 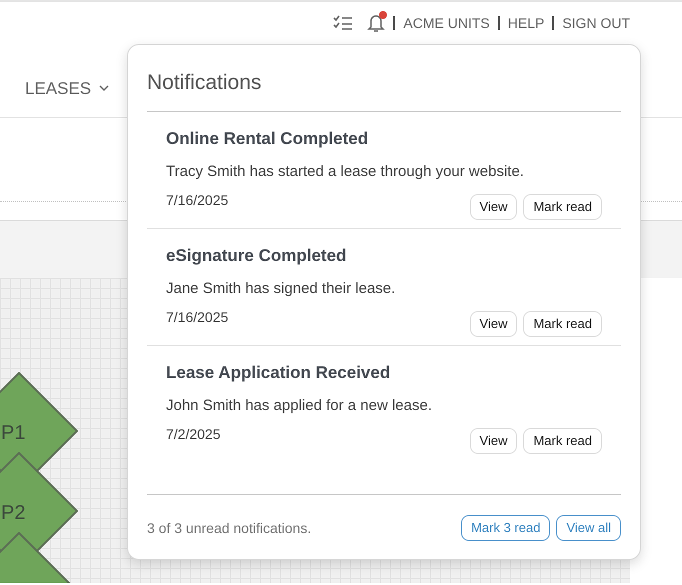 I want to click on notification-title: Lease Application Received, so click(x=279, y=373).